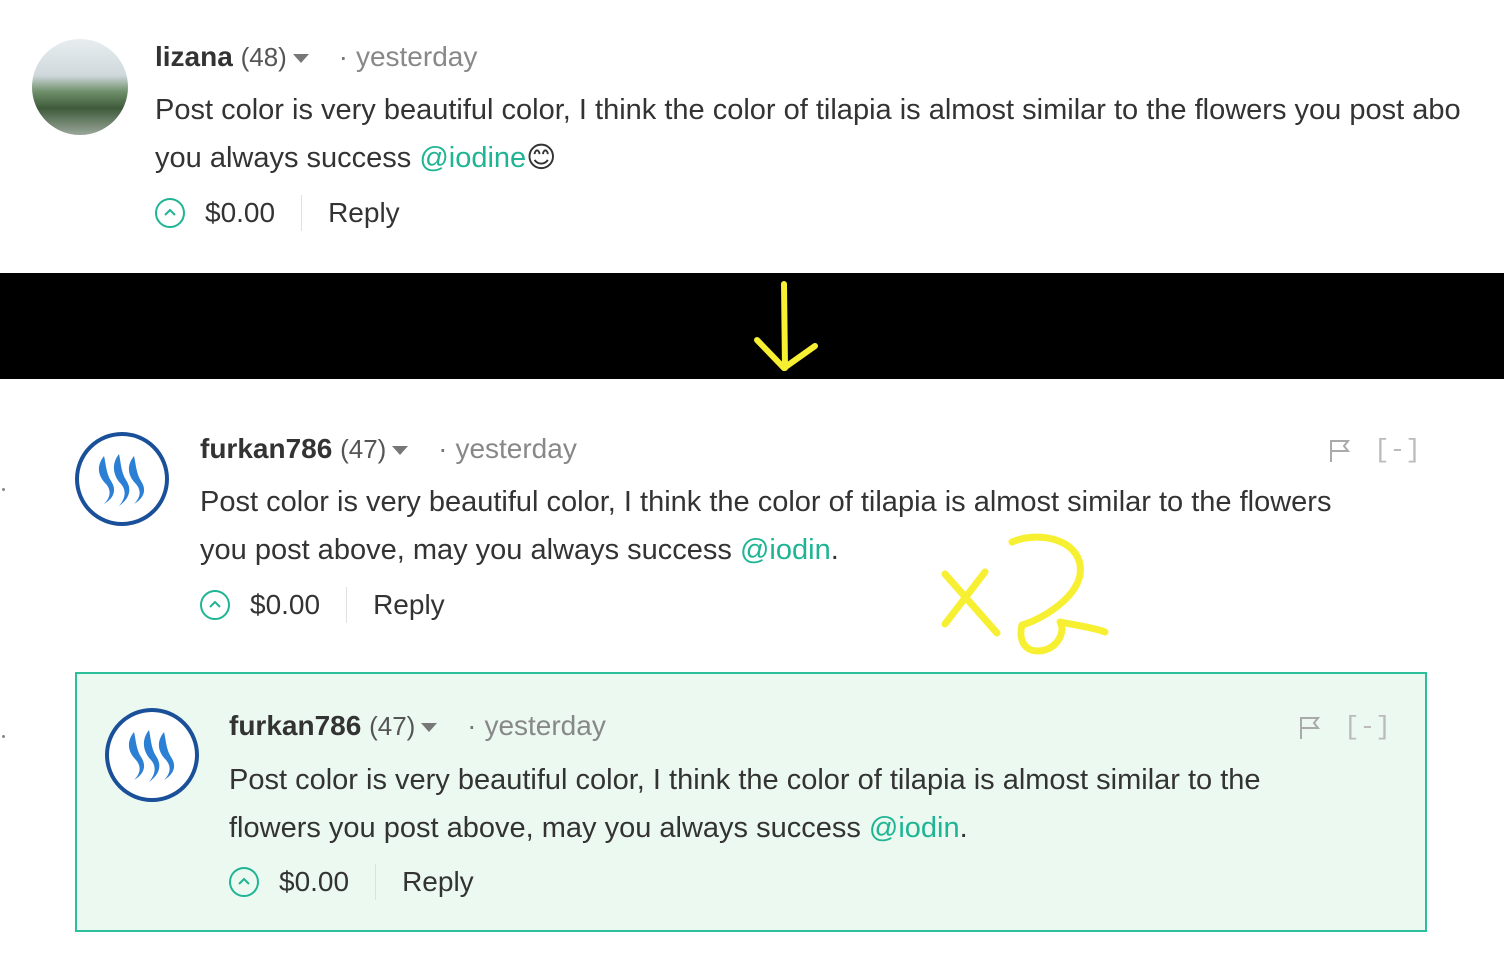 The image size is (1504, 964). What do you see at coordinates (752, 326) in the screenshot?
I see `black-separator-band` at bounding box center [752, 326].